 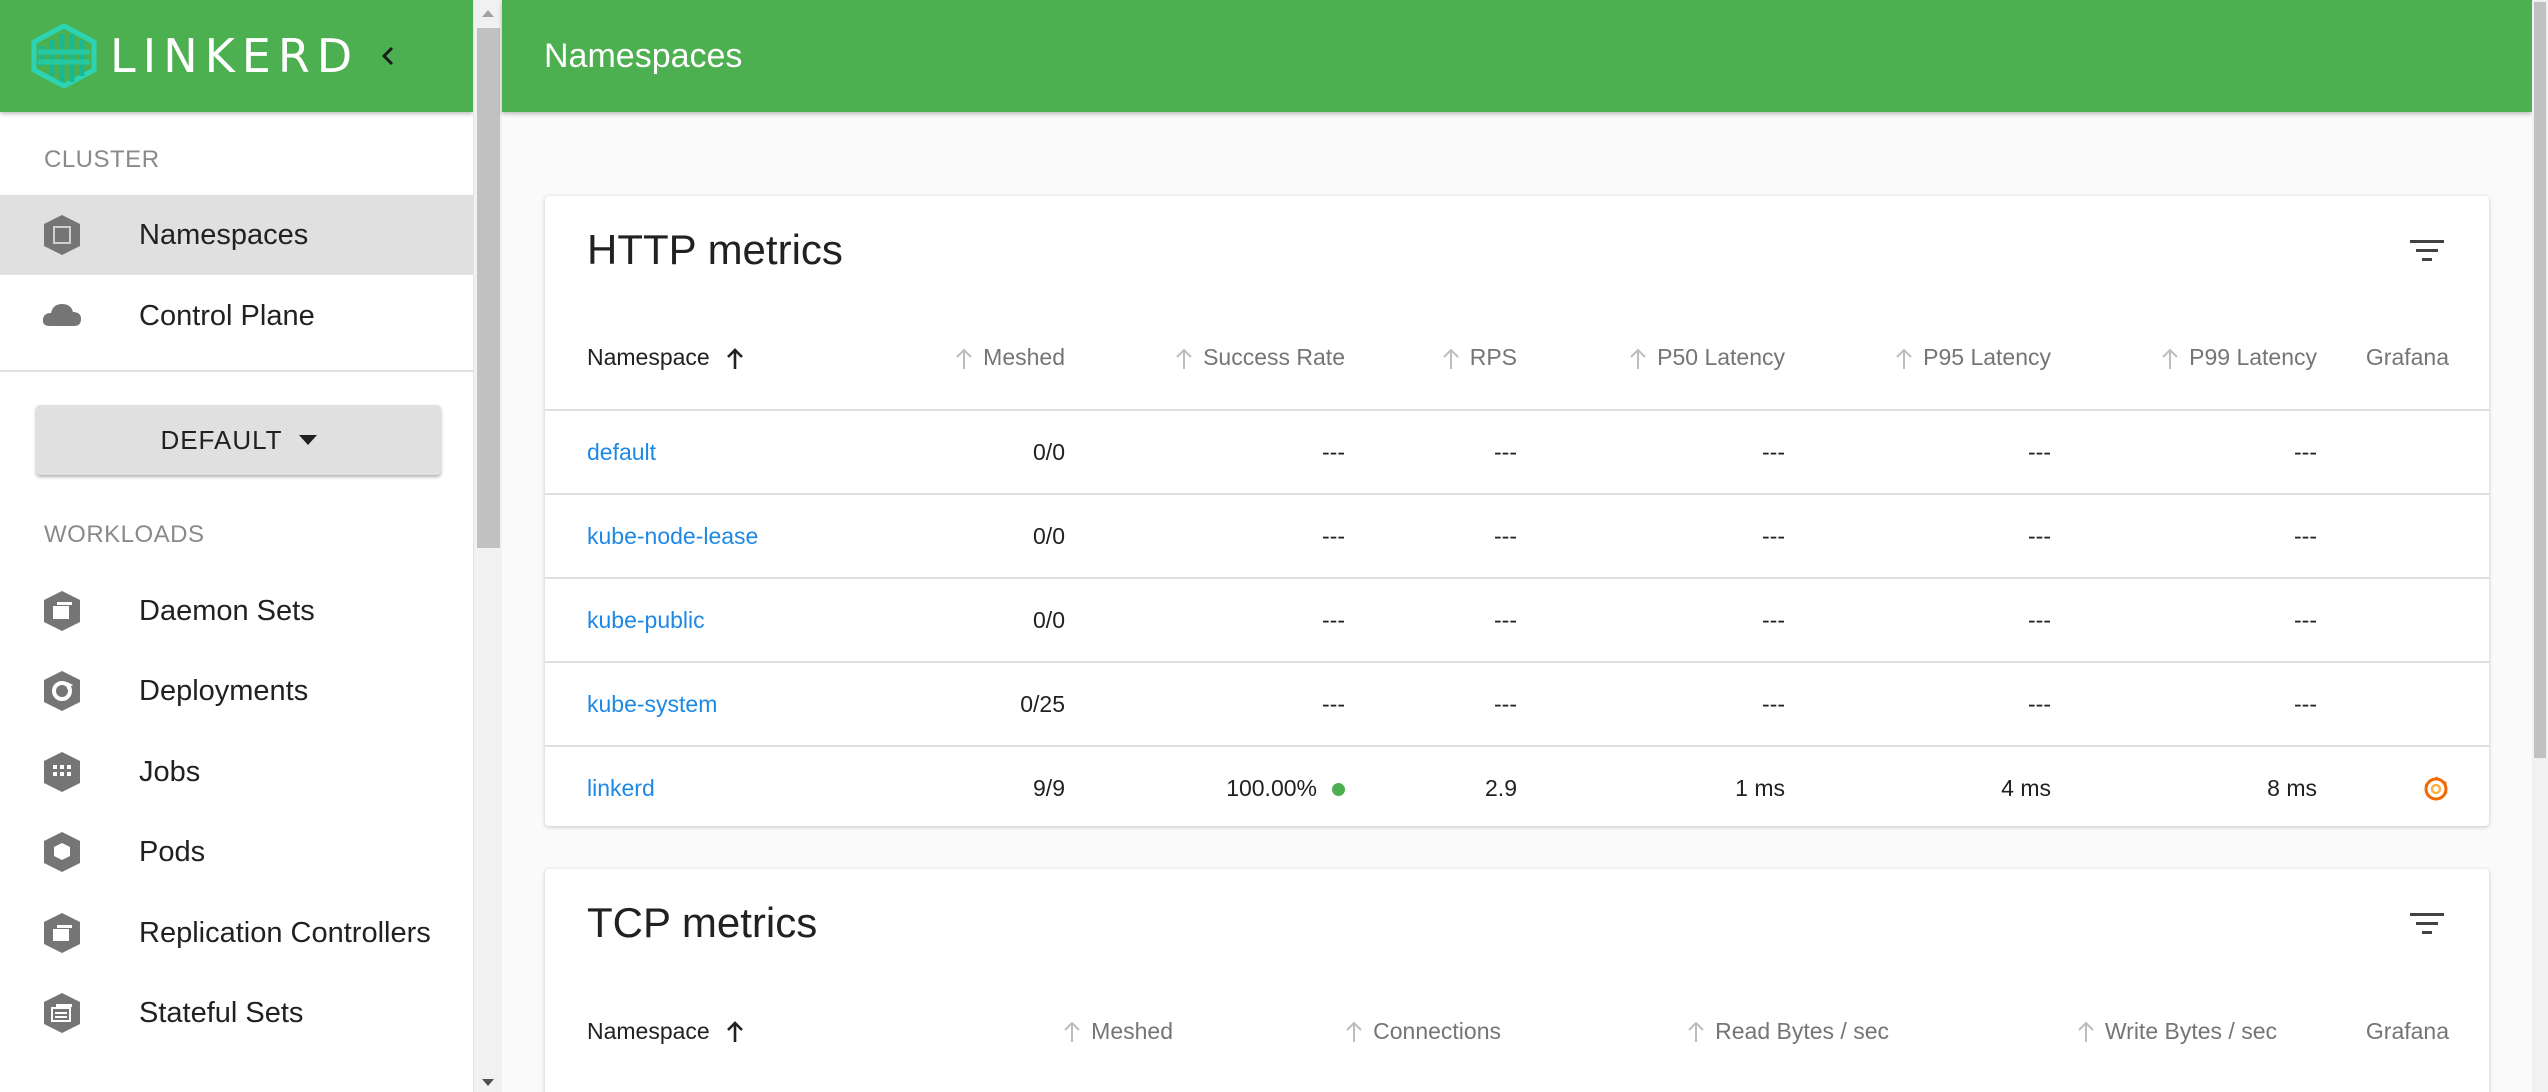 I want to click on sidebar-item-namespaces: Namespaces, so click(x=236, y=235).